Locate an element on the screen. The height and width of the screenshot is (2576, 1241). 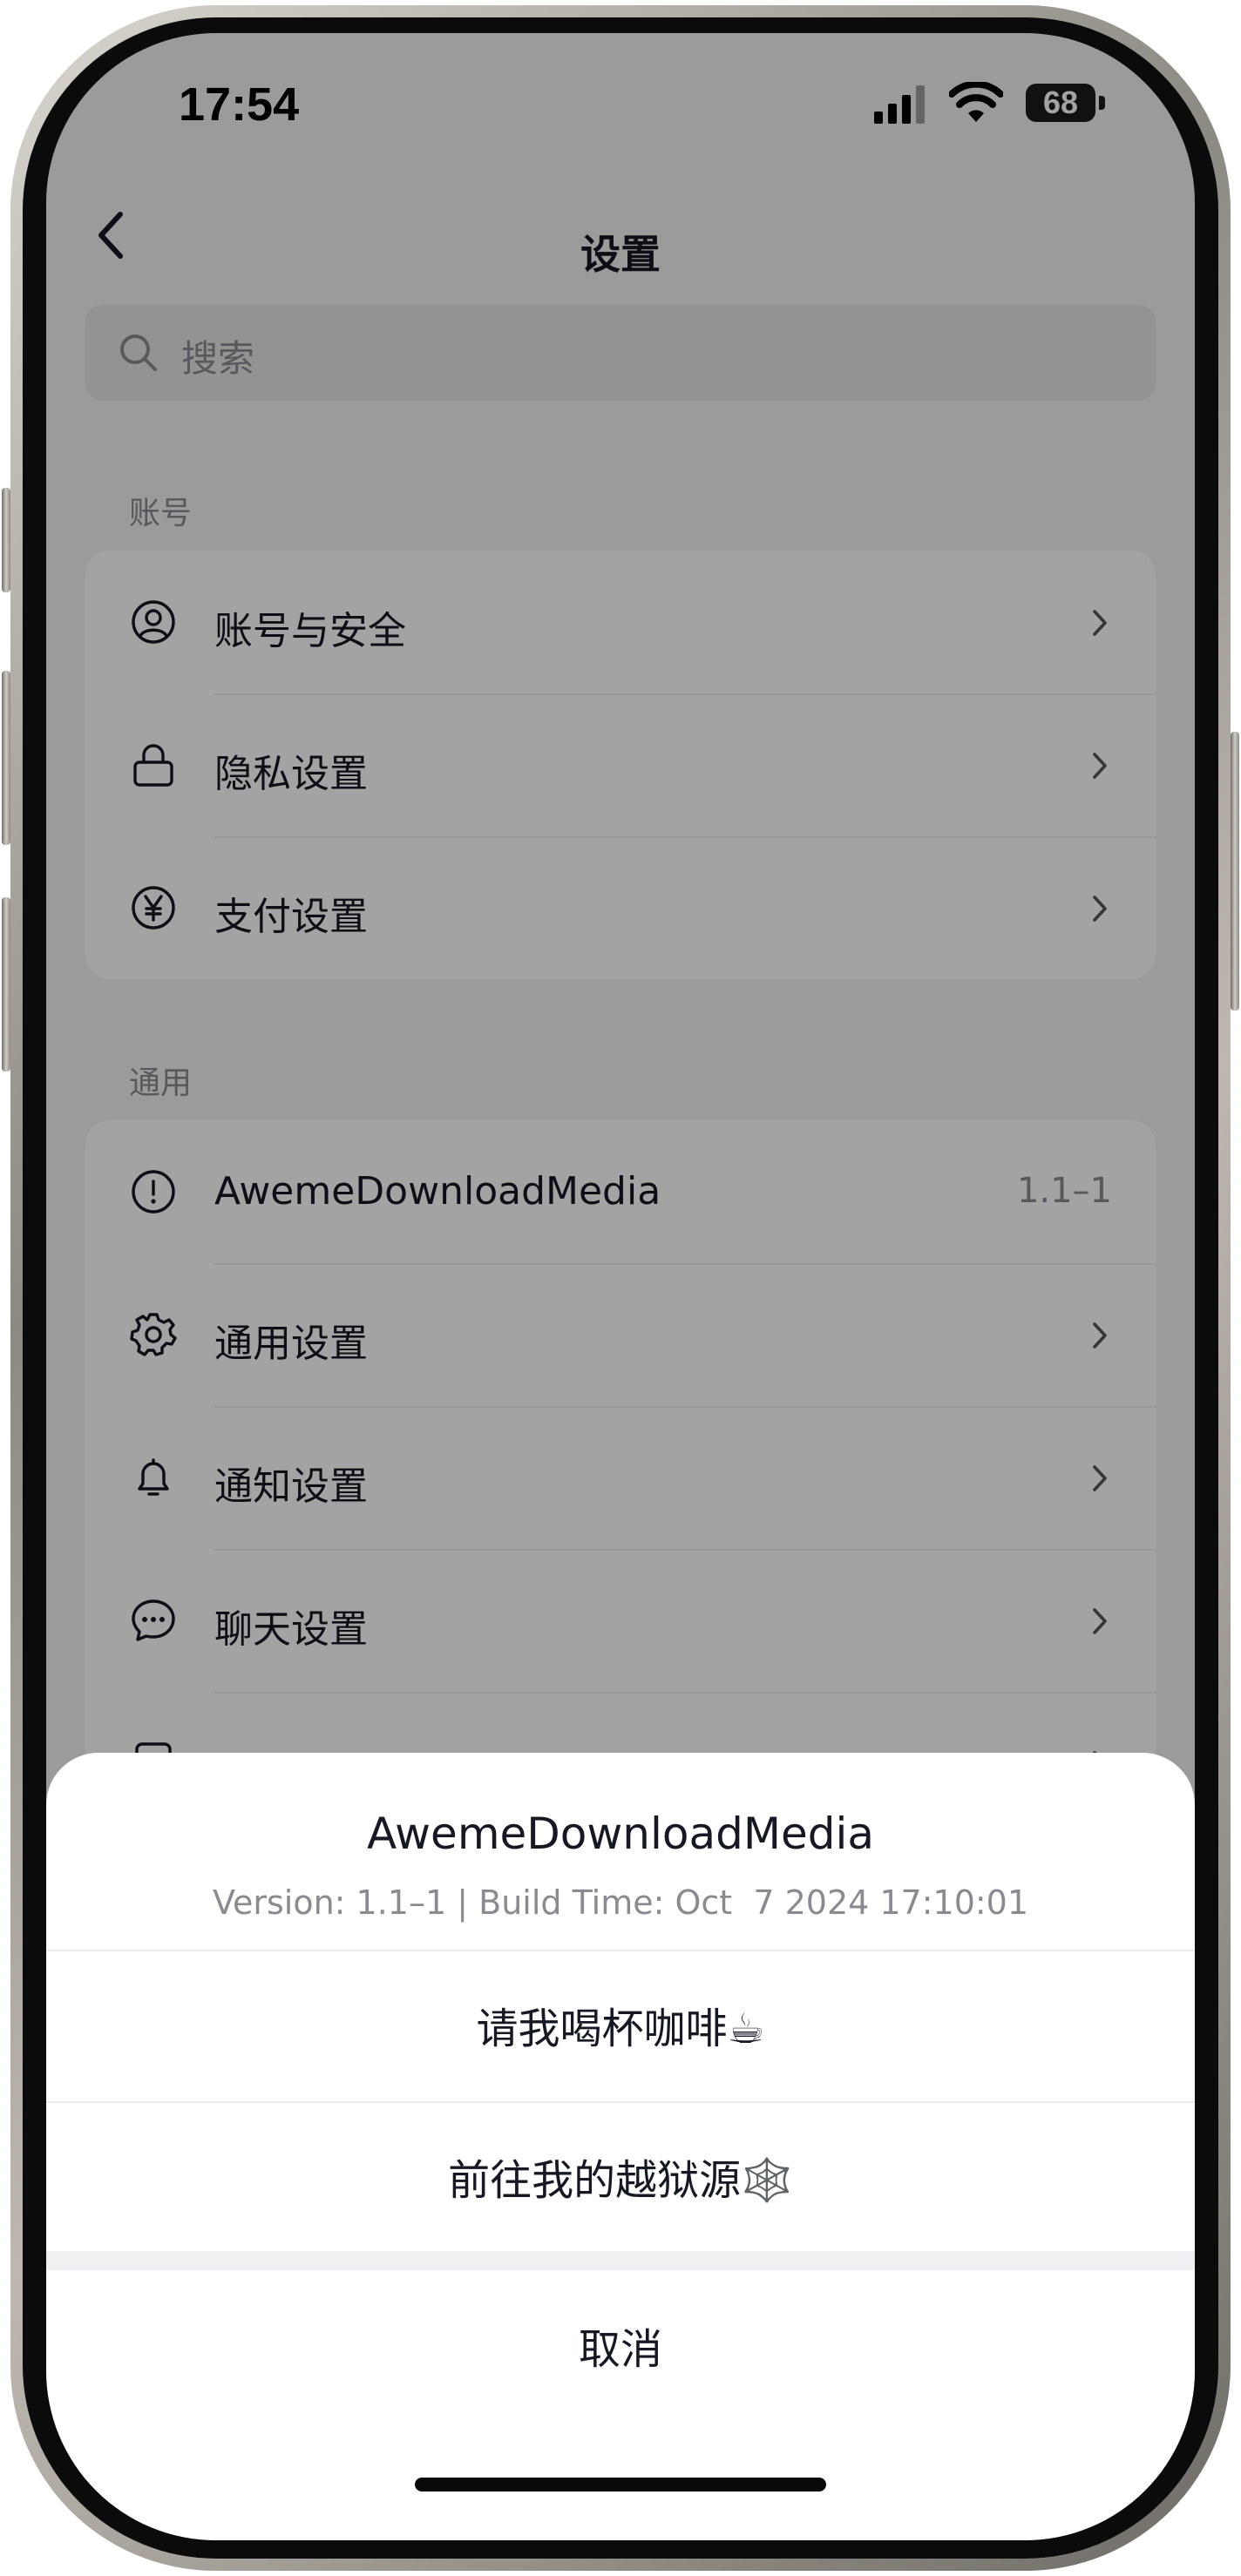
volume-up-button is located at coordinates (6, 758).